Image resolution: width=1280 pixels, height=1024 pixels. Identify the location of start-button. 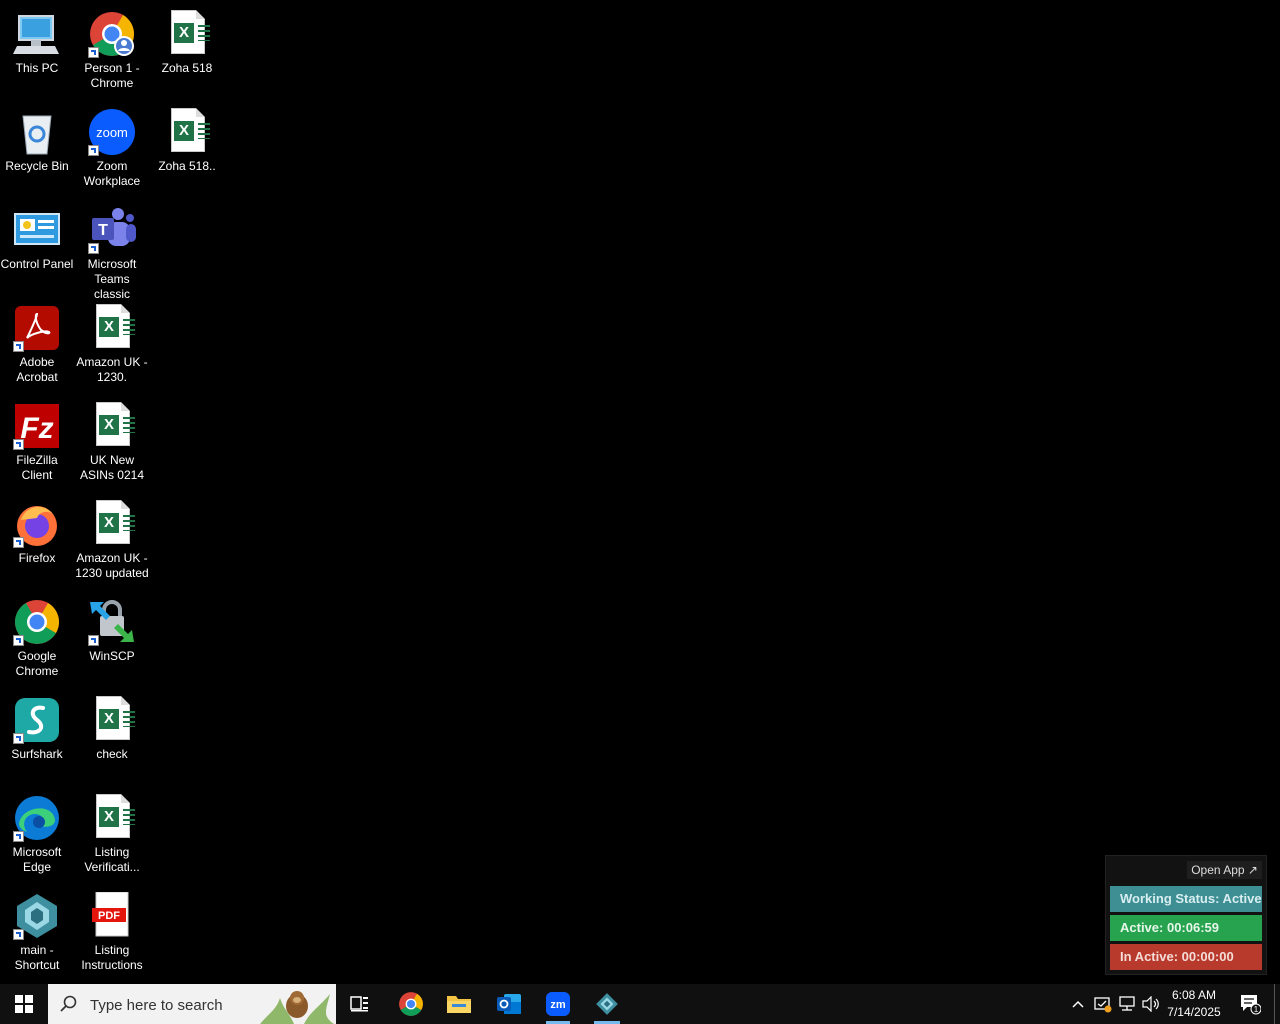
(24, 1004).